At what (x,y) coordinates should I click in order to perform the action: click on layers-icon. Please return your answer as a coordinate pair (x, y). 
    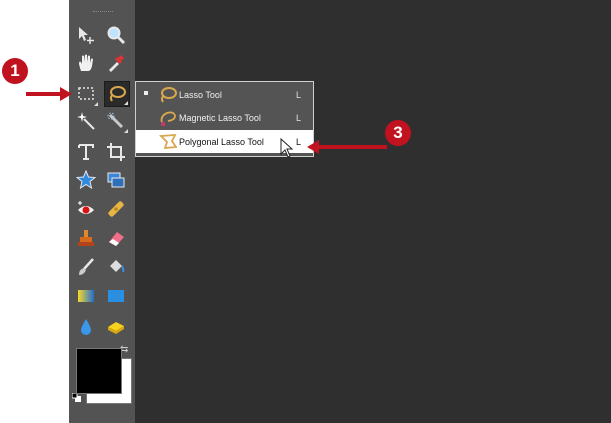
    Looking at the image, I should click on (116, 180).